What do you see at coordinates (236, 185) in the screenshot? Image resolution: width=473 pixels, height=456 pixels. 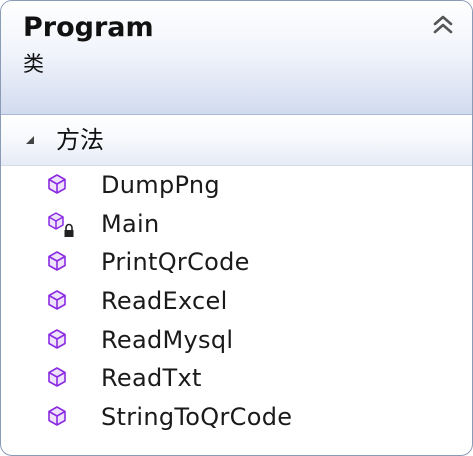 I see `method-item: DumpPng` at bounding box center [236, 185].